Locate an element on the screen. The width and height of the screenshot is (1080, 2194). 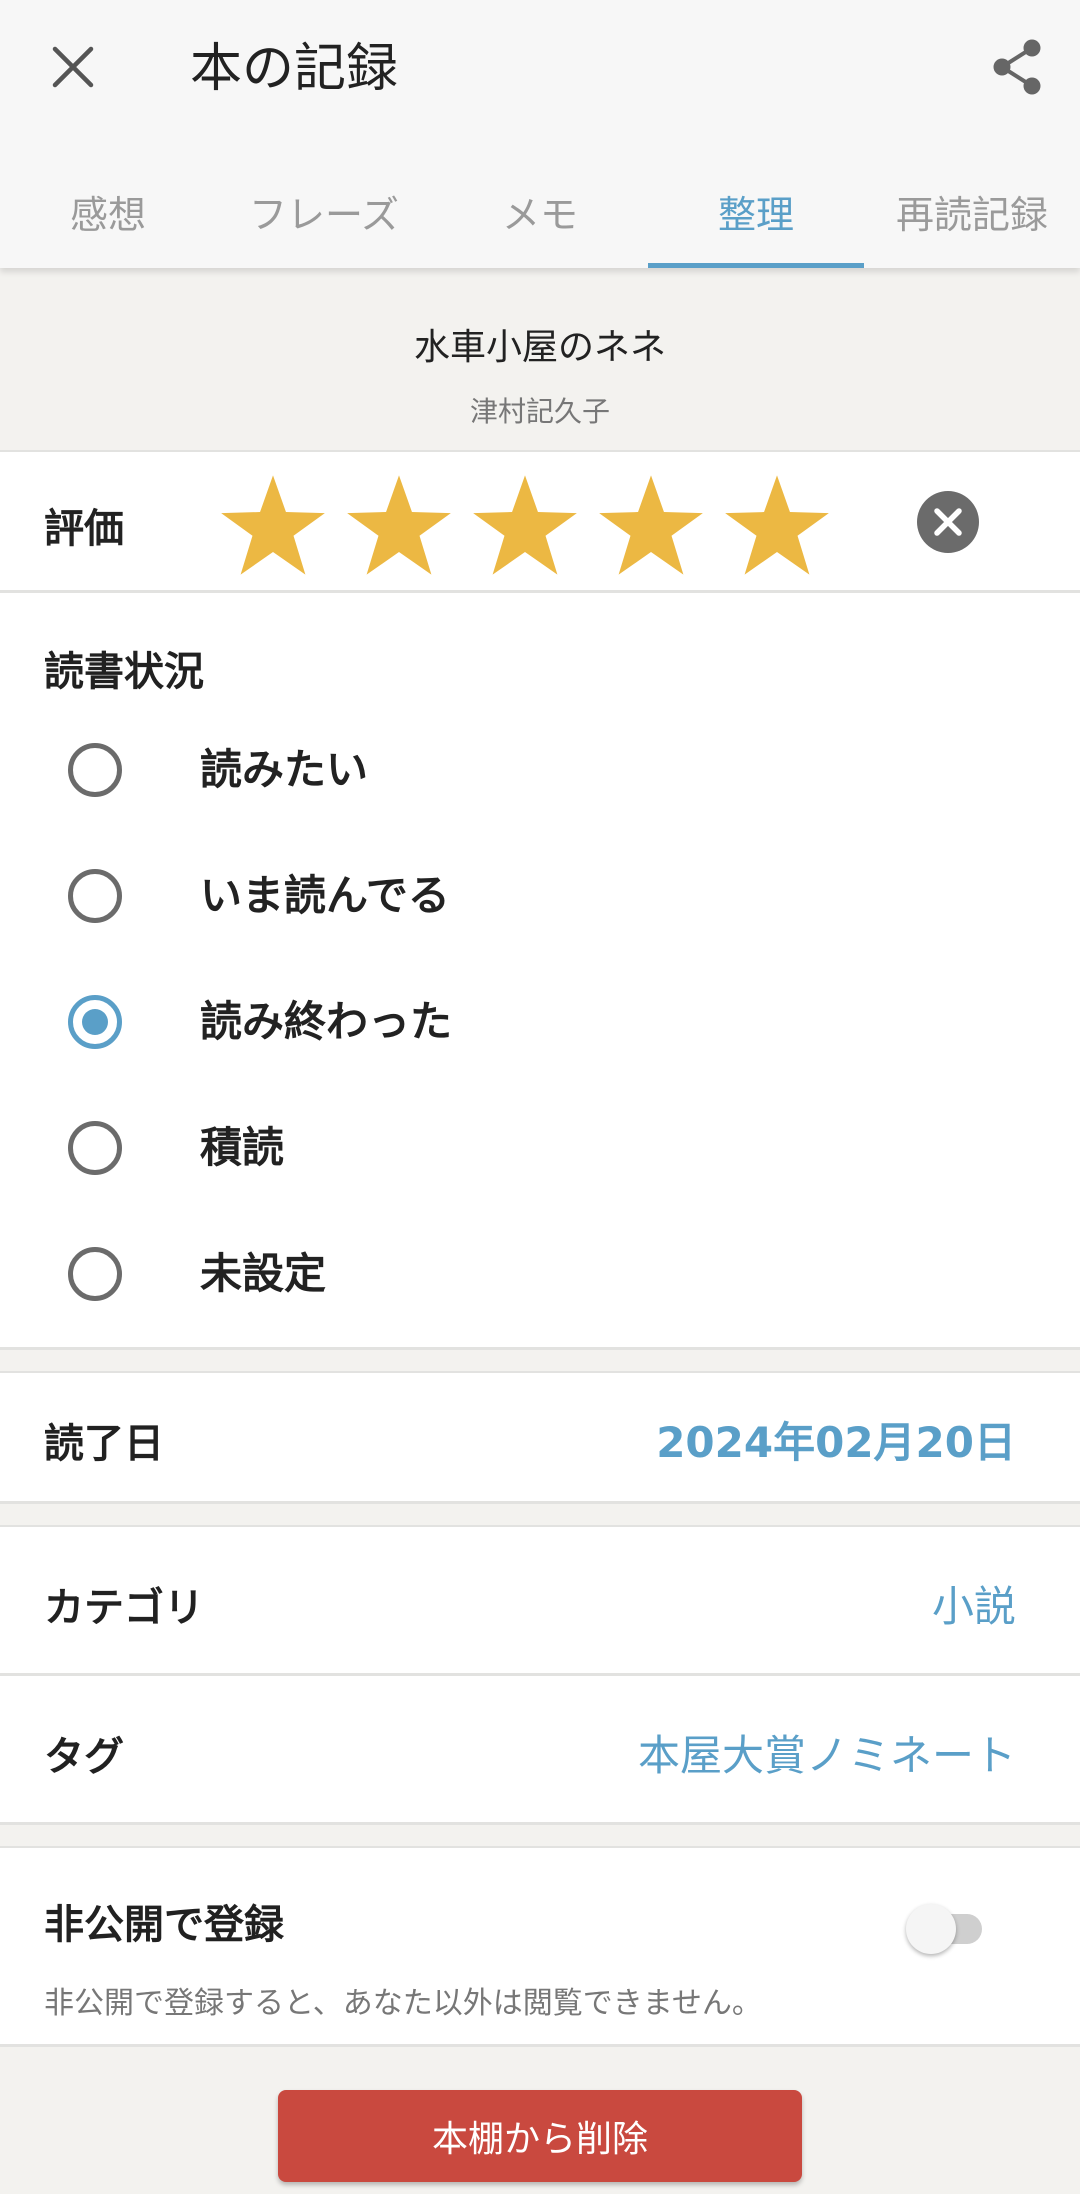
private-note: 非公開で登録すると、あなた以外は閲覧できません。 is located at coordinates (403, 2003).